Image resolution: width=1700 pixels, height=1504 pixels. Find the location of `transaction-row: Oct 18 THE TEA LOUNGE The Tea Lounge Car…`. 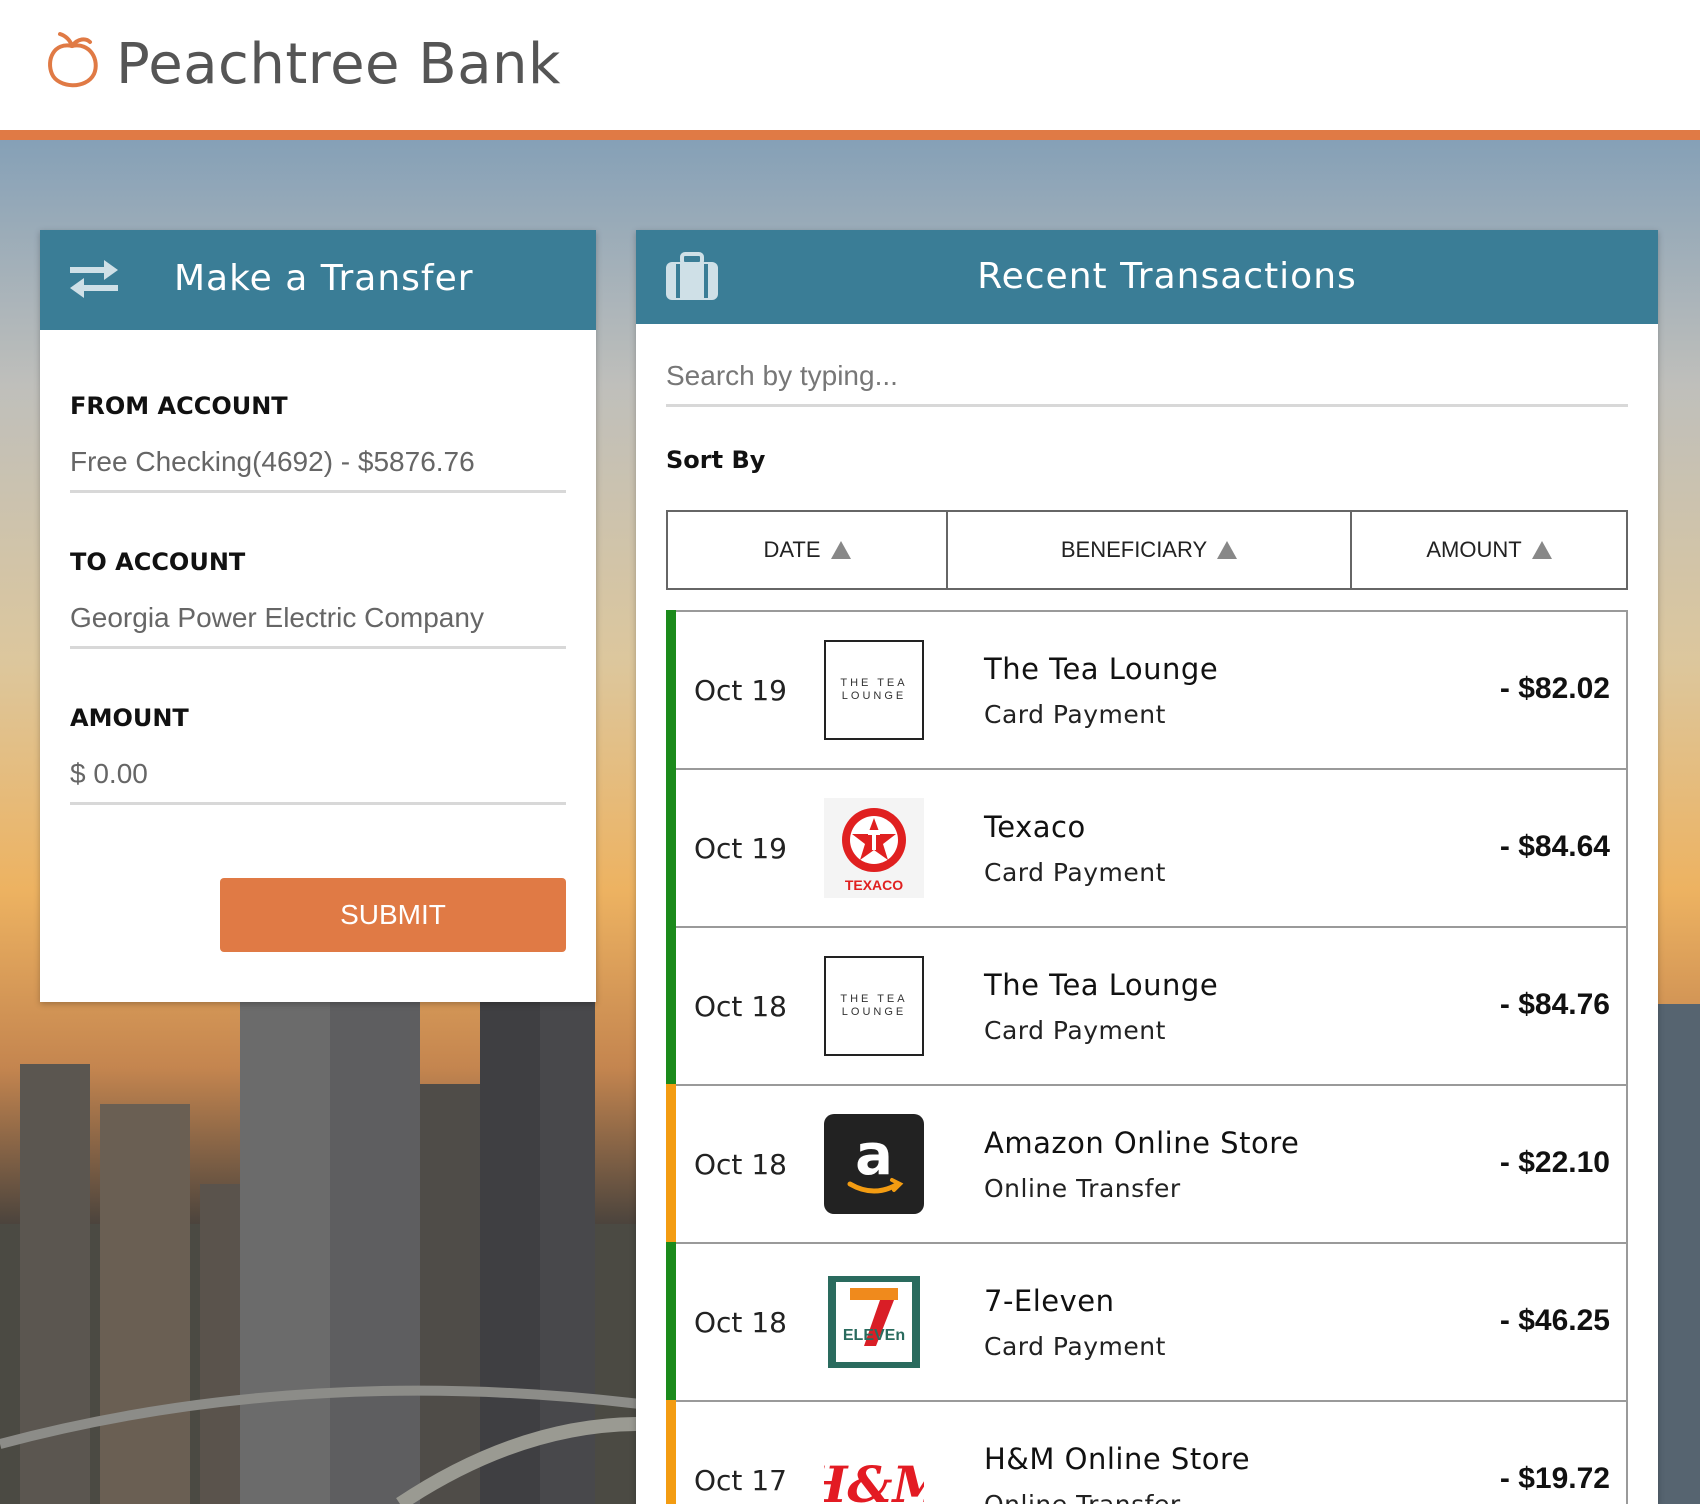

transaction-row: Oct 18 THE TEA LOUNGE The Tea Lounge Car… is located at coordinates (1147, 1005).